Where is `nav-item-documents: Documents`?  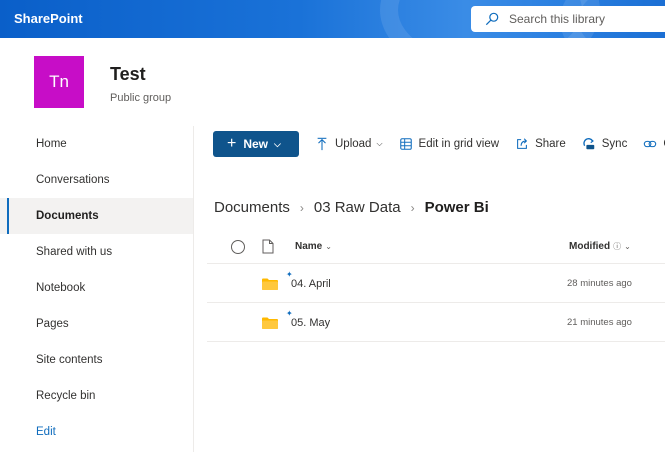 nav-item-documents: Documents is located at coordinates (96, 216).